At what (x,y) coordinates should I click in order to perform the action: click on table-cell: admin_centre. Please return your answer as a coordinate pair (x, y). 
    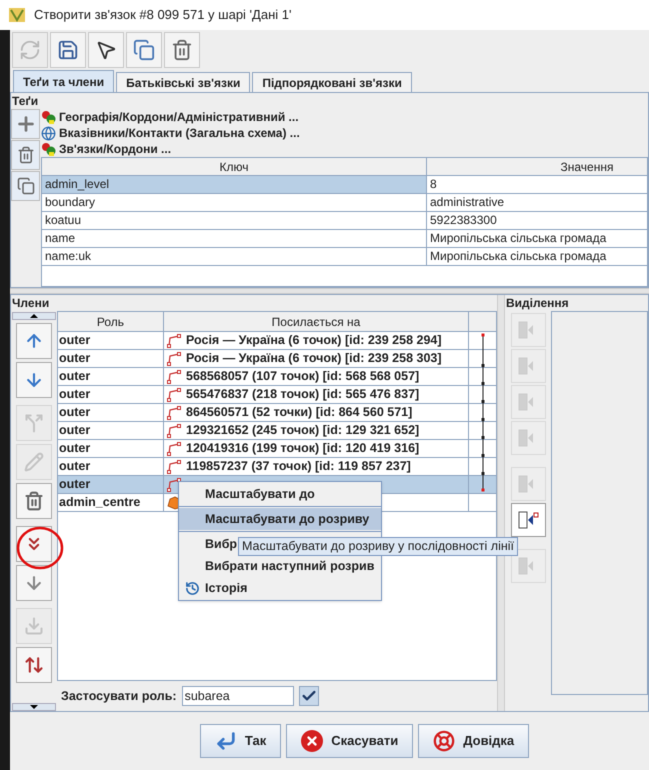
    Looking at the image, I should click on (111, 502).